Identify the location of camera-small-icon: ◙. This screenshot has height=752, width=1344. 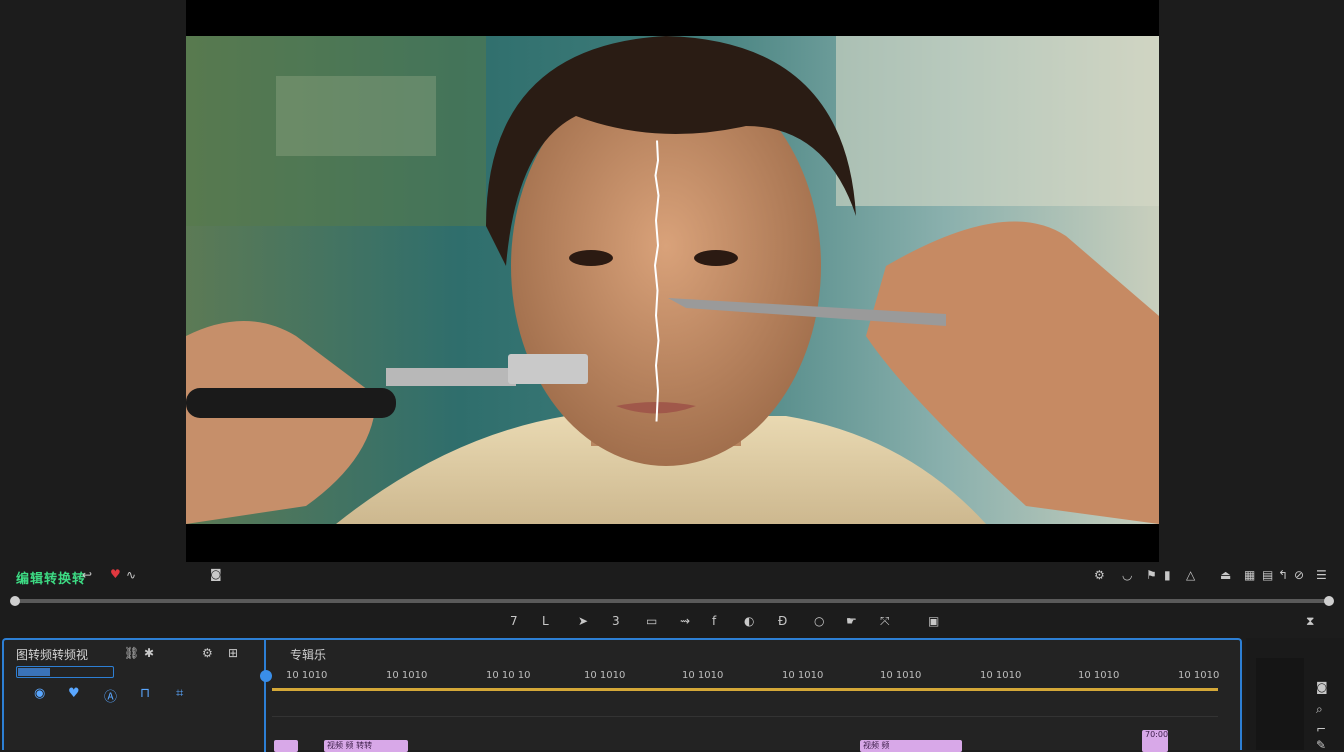
(1322, 687).